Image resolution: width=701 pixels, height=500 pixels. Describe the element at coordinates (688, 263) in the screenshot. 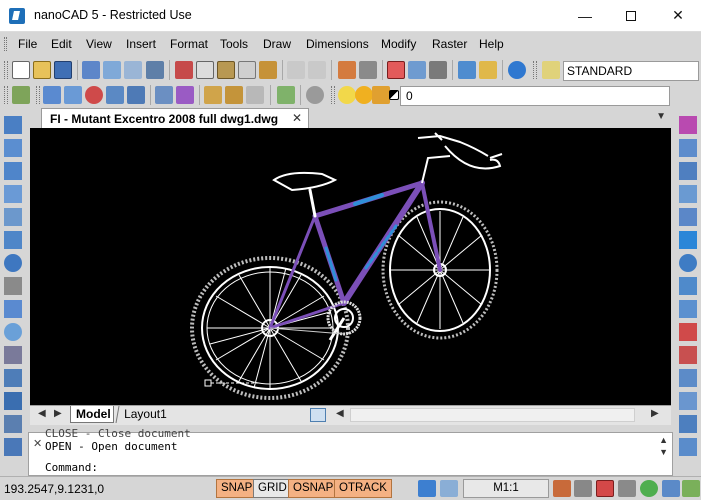

I see `rotate-icon` at that location.